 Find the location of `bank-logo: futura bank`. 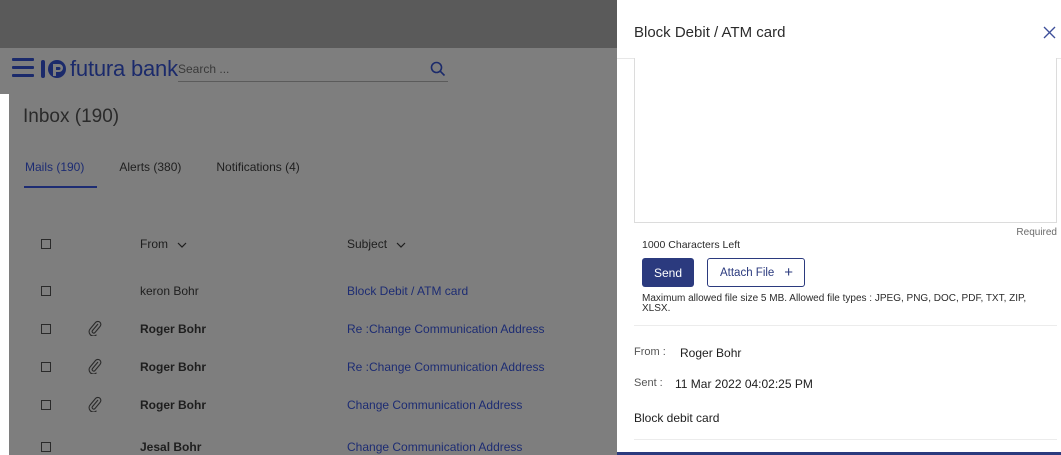

bank-logo: futura bank is located at coordinates (109, 69).